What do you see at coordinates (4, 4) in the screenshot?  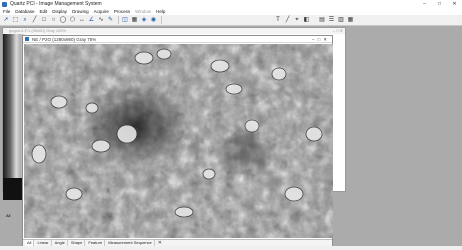 I see `app-icon` at bounding box center [4, 4].